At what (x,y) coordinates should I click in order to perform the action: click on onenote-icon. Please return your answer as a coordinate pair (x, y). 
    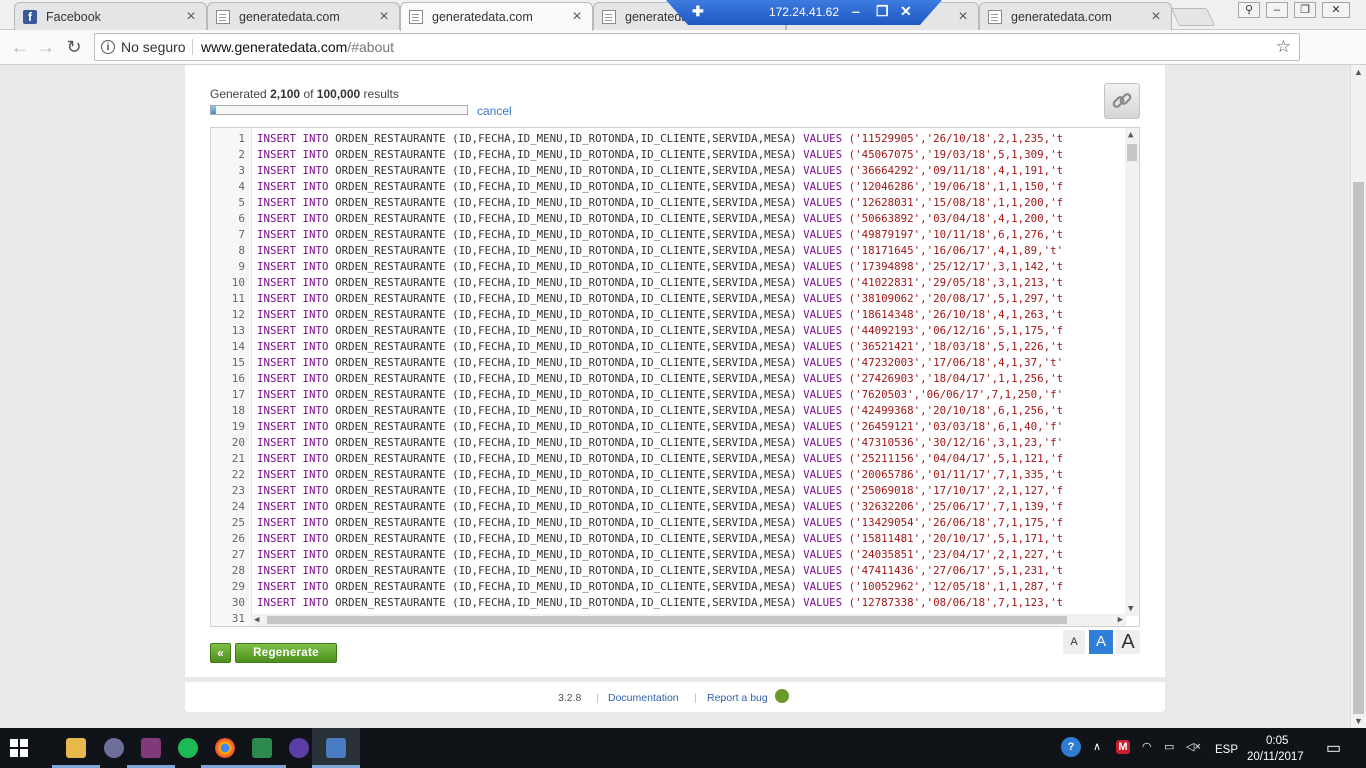
    Looking at the image, I should click on (151, 748).